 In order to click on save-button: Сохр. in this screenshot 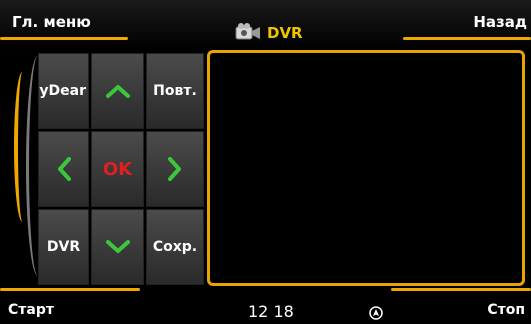, I will do `click(175, 247)`.